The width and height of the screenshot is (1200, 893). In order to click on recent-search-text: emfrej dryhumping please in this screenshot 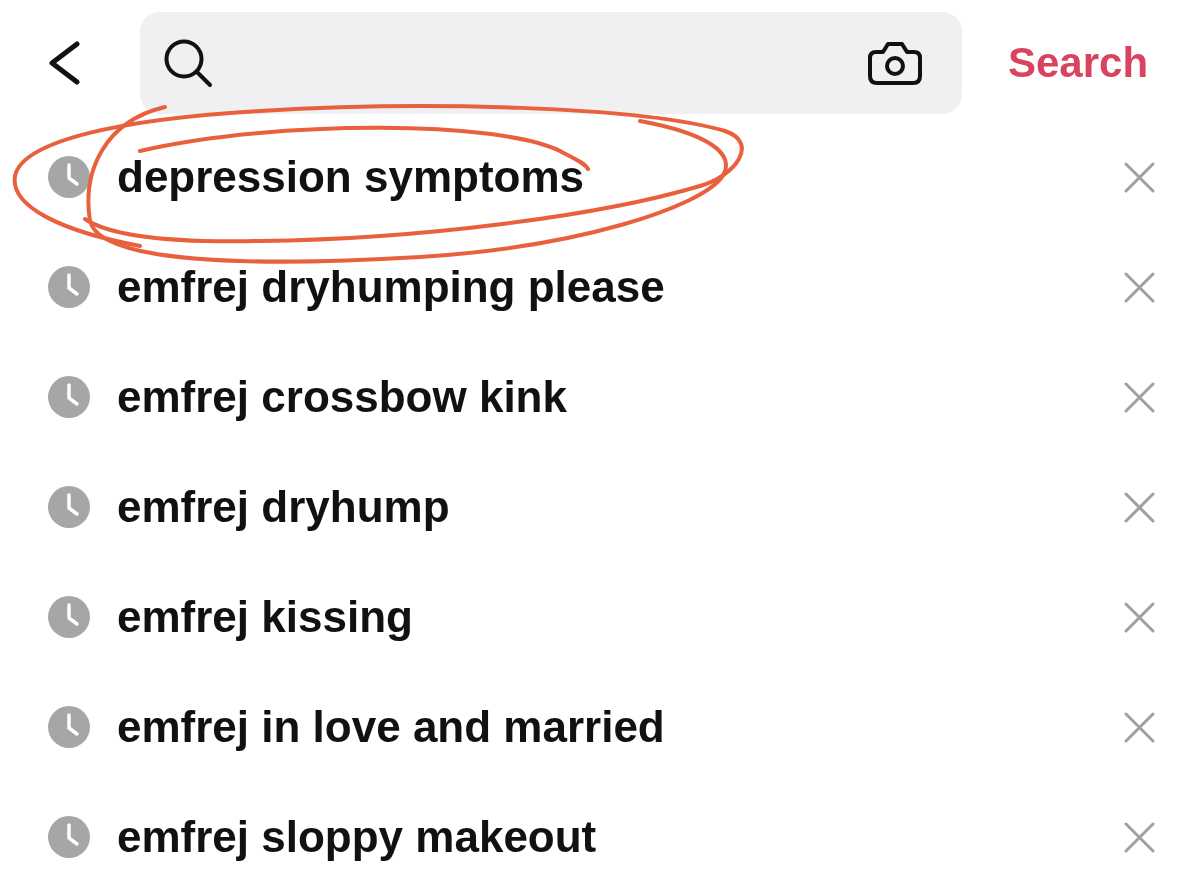, I will do `click(391, 287)`.